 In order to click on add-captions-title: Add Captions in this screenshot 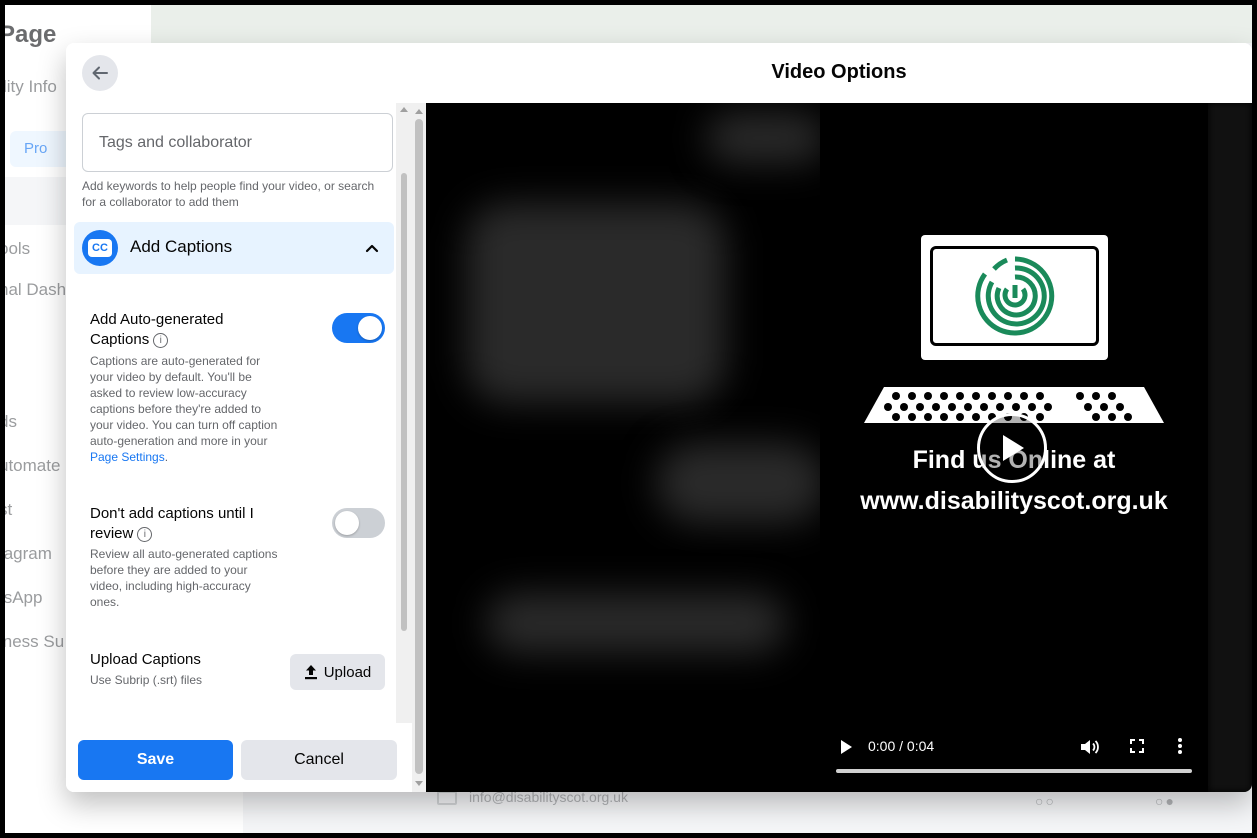, I will do `click(181, 246)`.